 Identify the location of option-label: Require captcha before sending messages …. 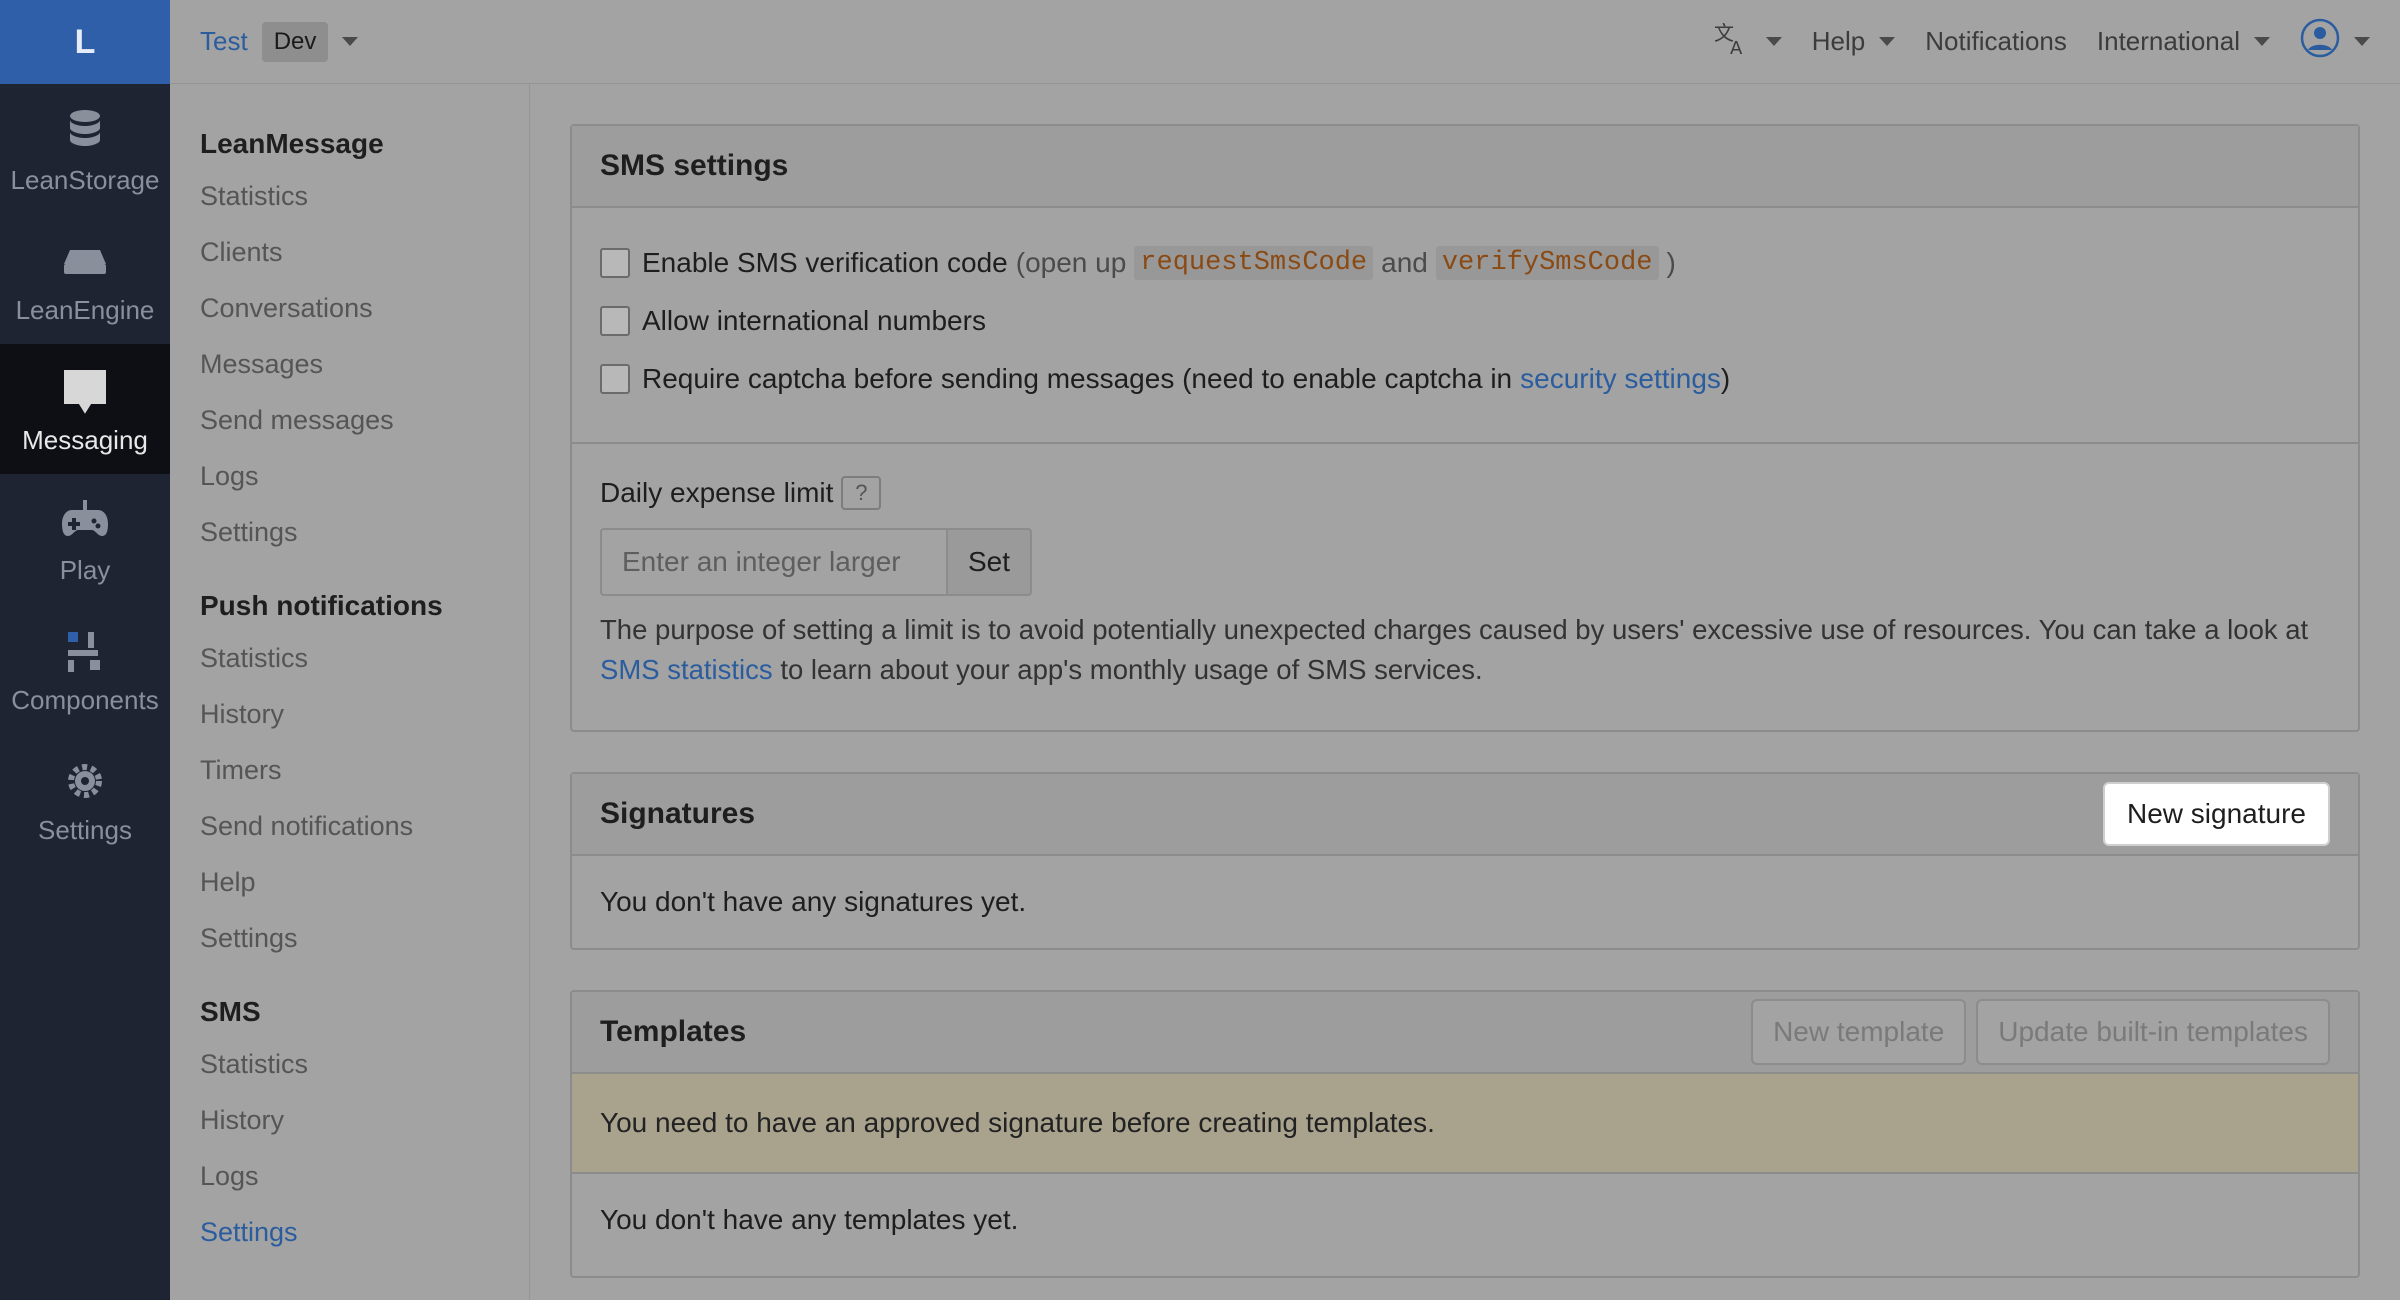
(1077, 378).